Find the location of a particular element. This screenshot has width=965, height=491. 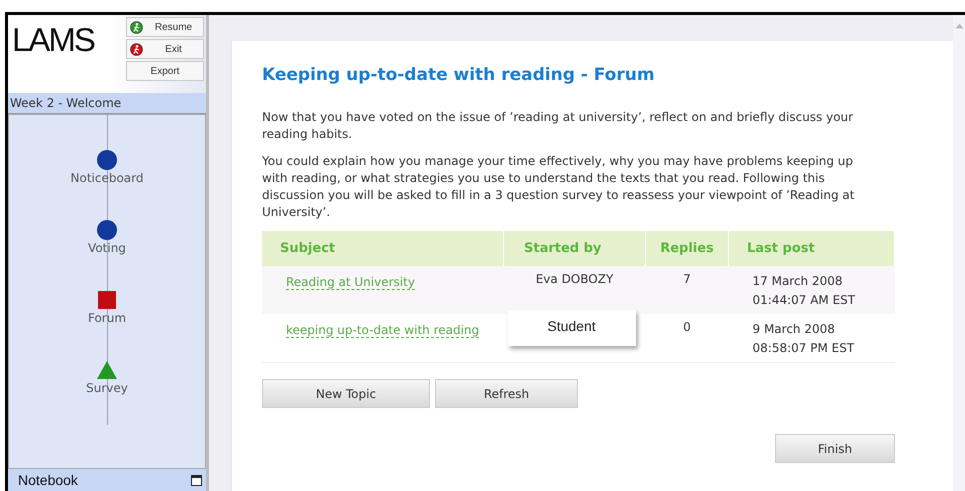

tooltip: Student is located at coordinates (572, 328).